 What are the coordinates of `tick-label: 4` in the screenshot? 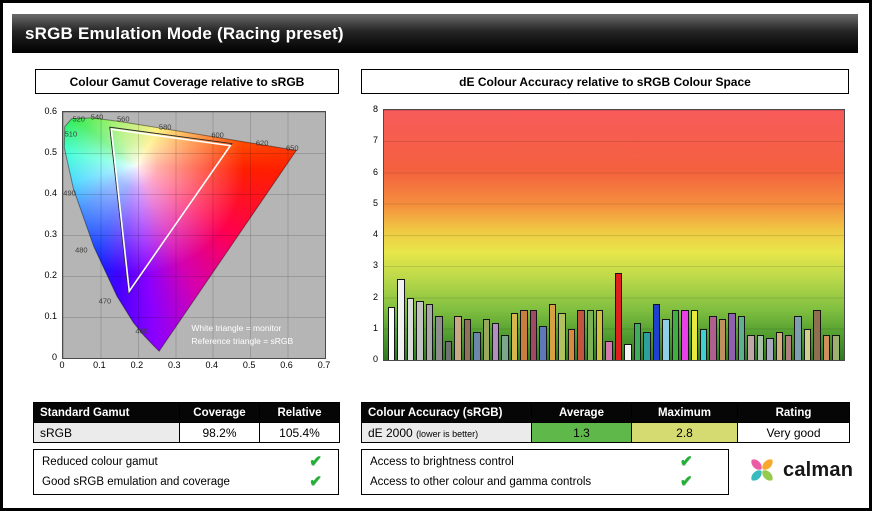 It's located at (375, 234).